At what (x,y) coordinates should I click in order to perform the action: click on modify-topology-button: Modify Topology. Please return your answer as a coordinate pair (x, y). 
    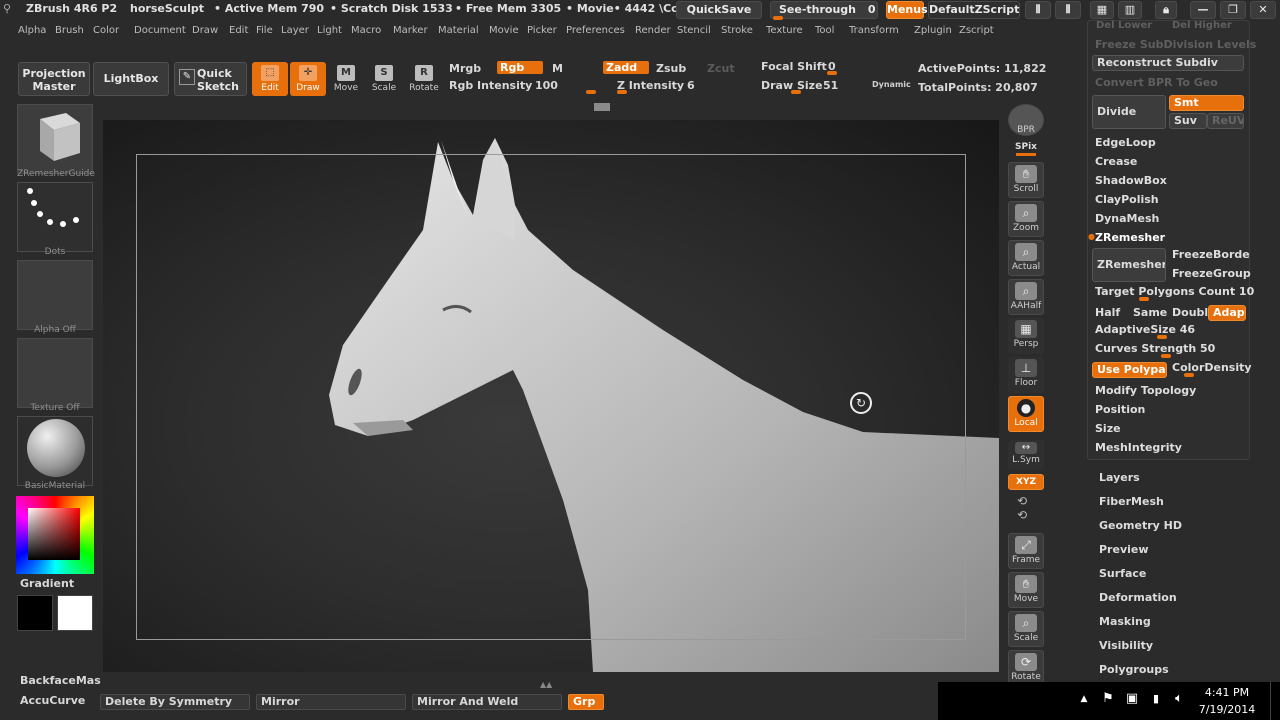
    Looking at the image, I should click on (1145, 390).